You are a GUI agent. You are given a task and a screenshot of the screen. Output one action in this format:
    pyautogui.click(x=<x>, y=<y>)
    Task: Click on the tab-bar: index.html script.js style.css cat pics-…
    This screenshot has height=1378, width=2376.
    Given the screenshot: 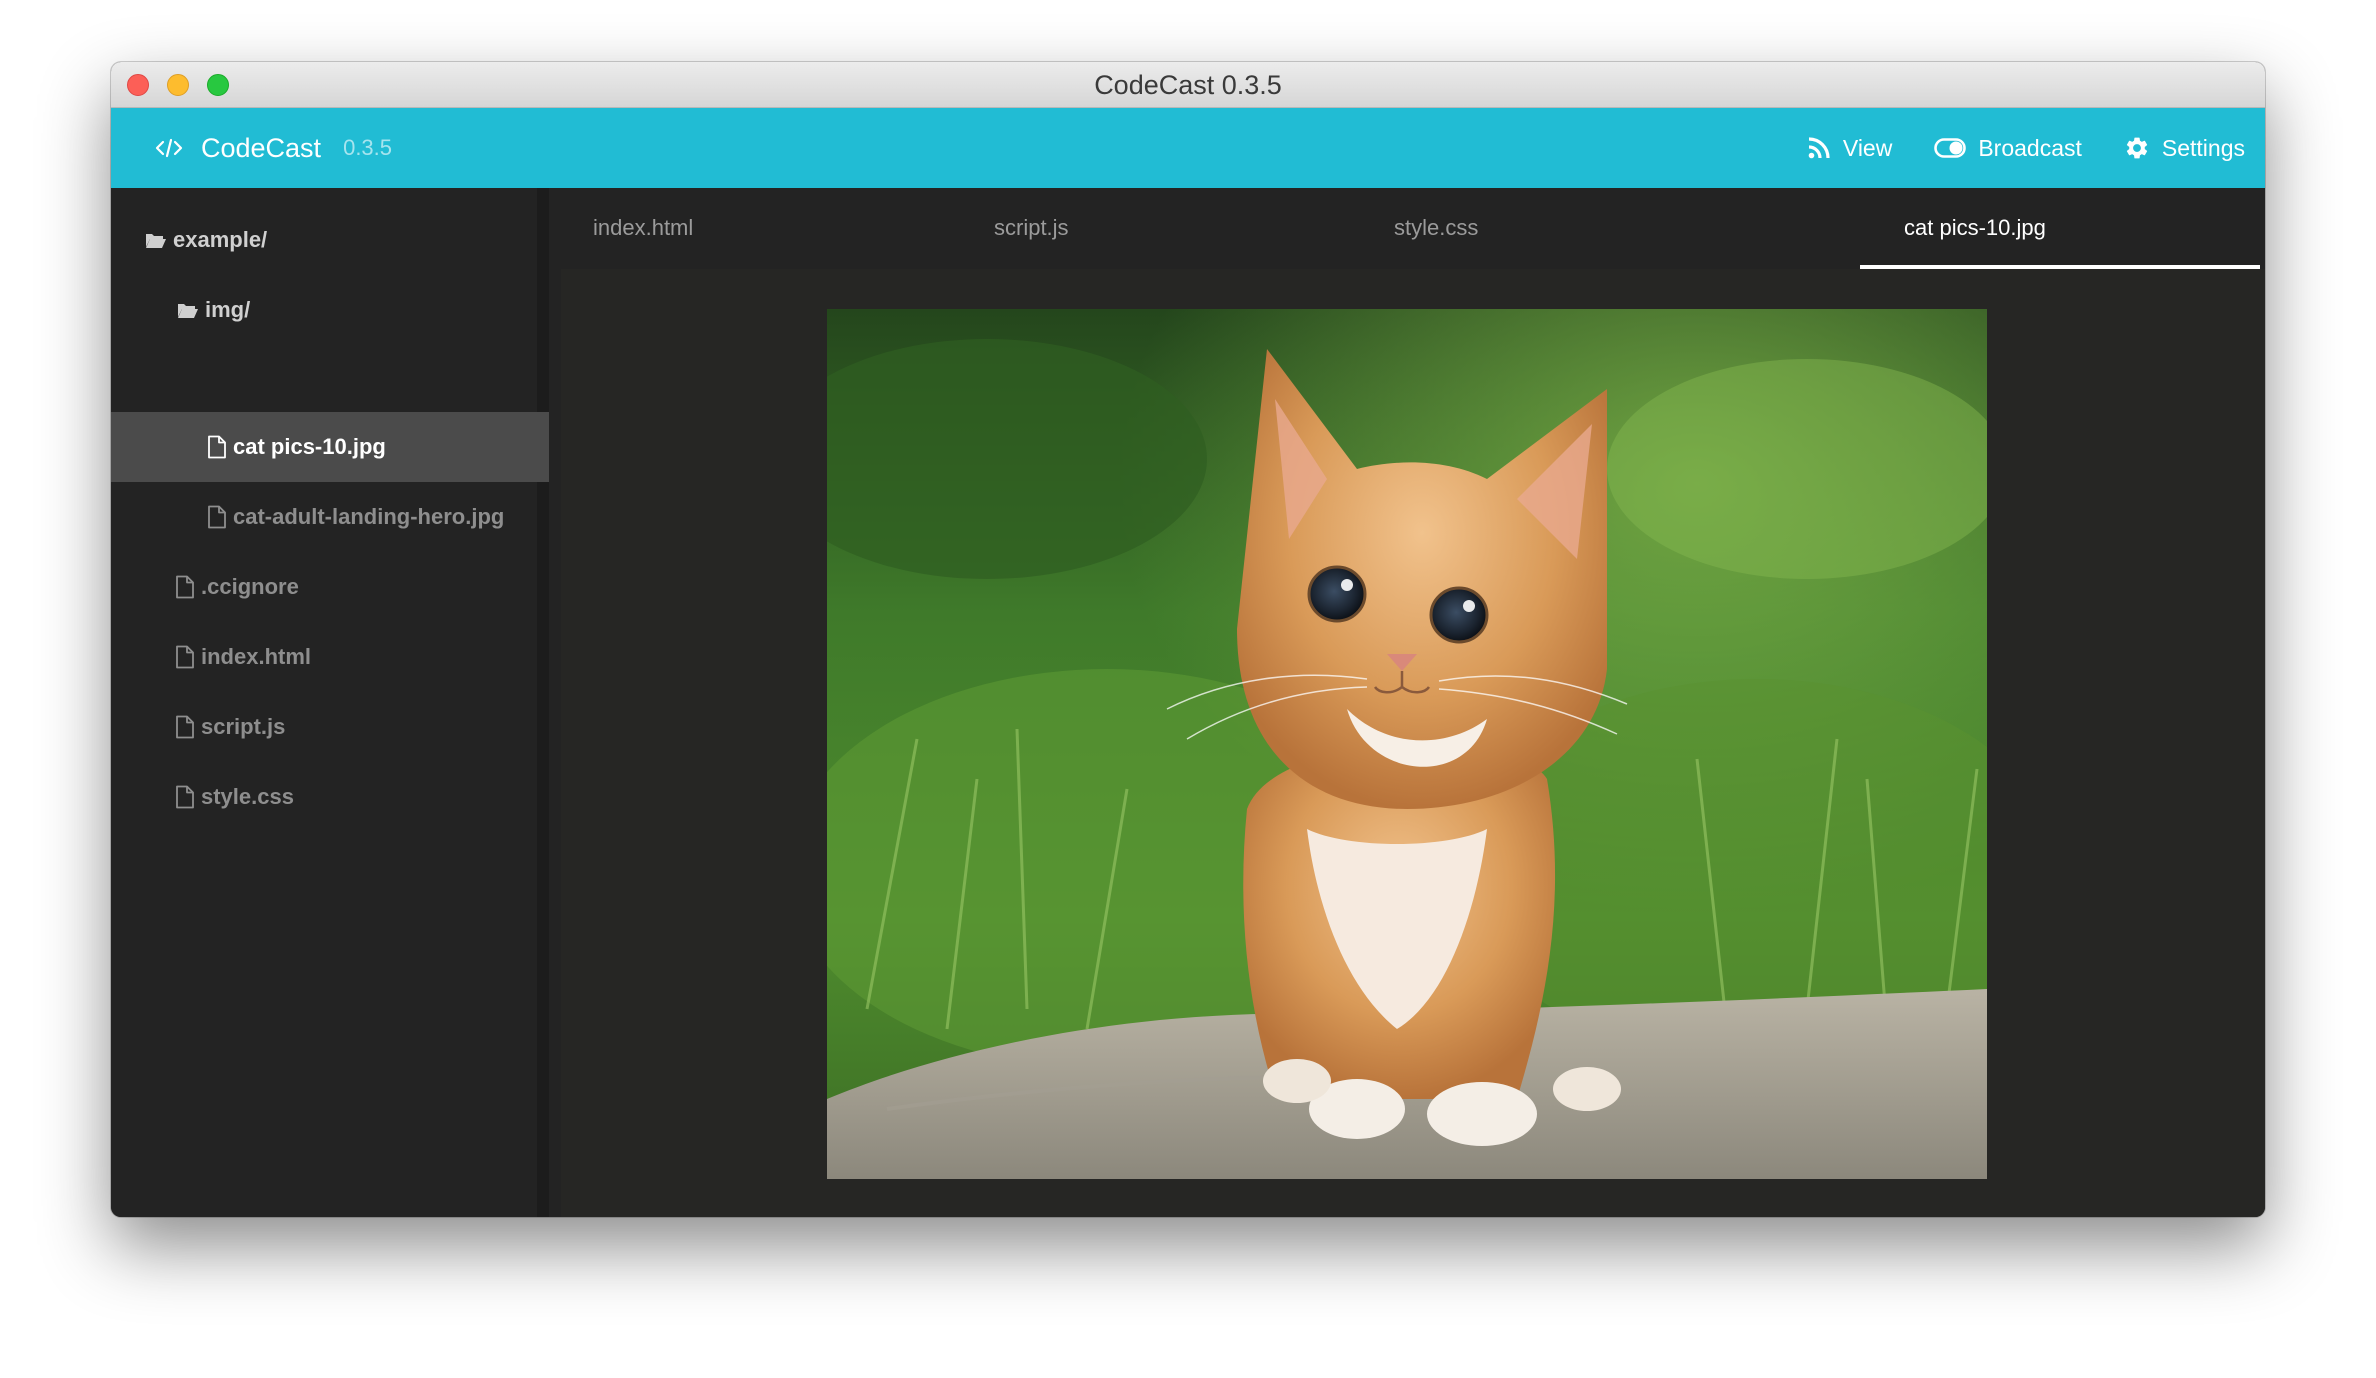 What is the action you would take?
    pyautogui.click(x=1413, y=228)
    